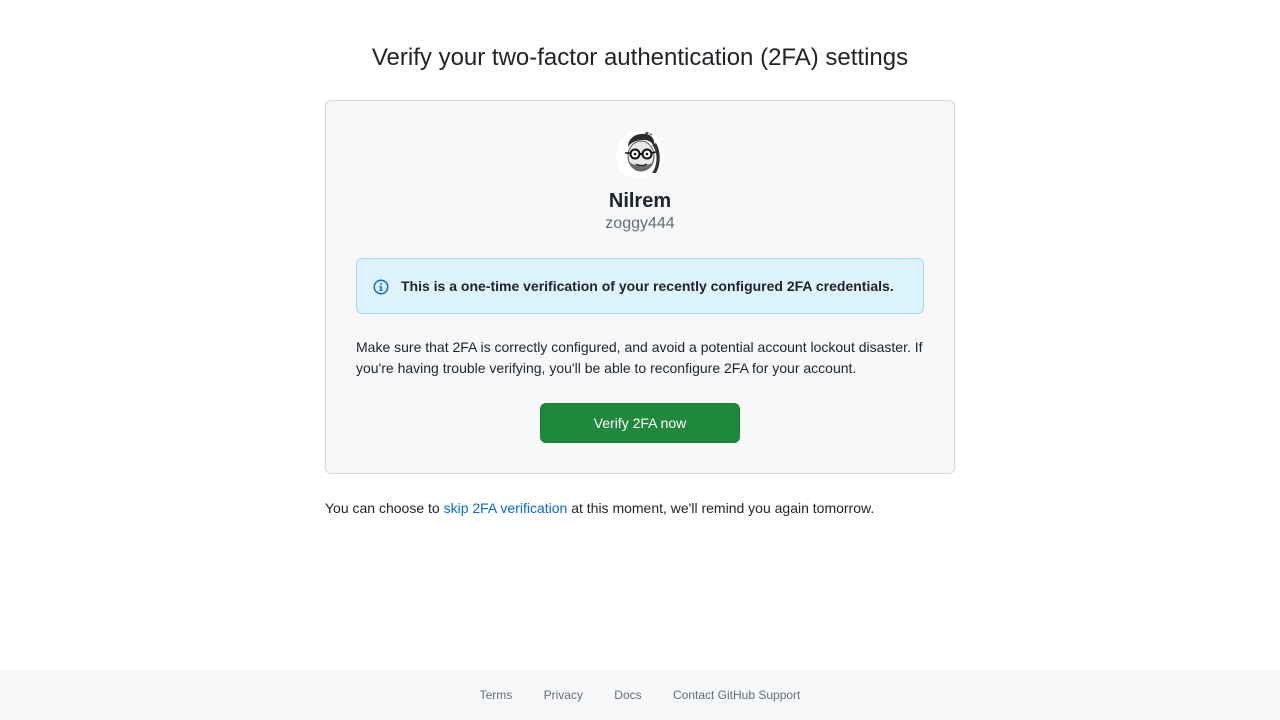 The image size is (1280, 720). I want to click on footer-link-contact-support: Contact GitHub Support, so click(736, 695).